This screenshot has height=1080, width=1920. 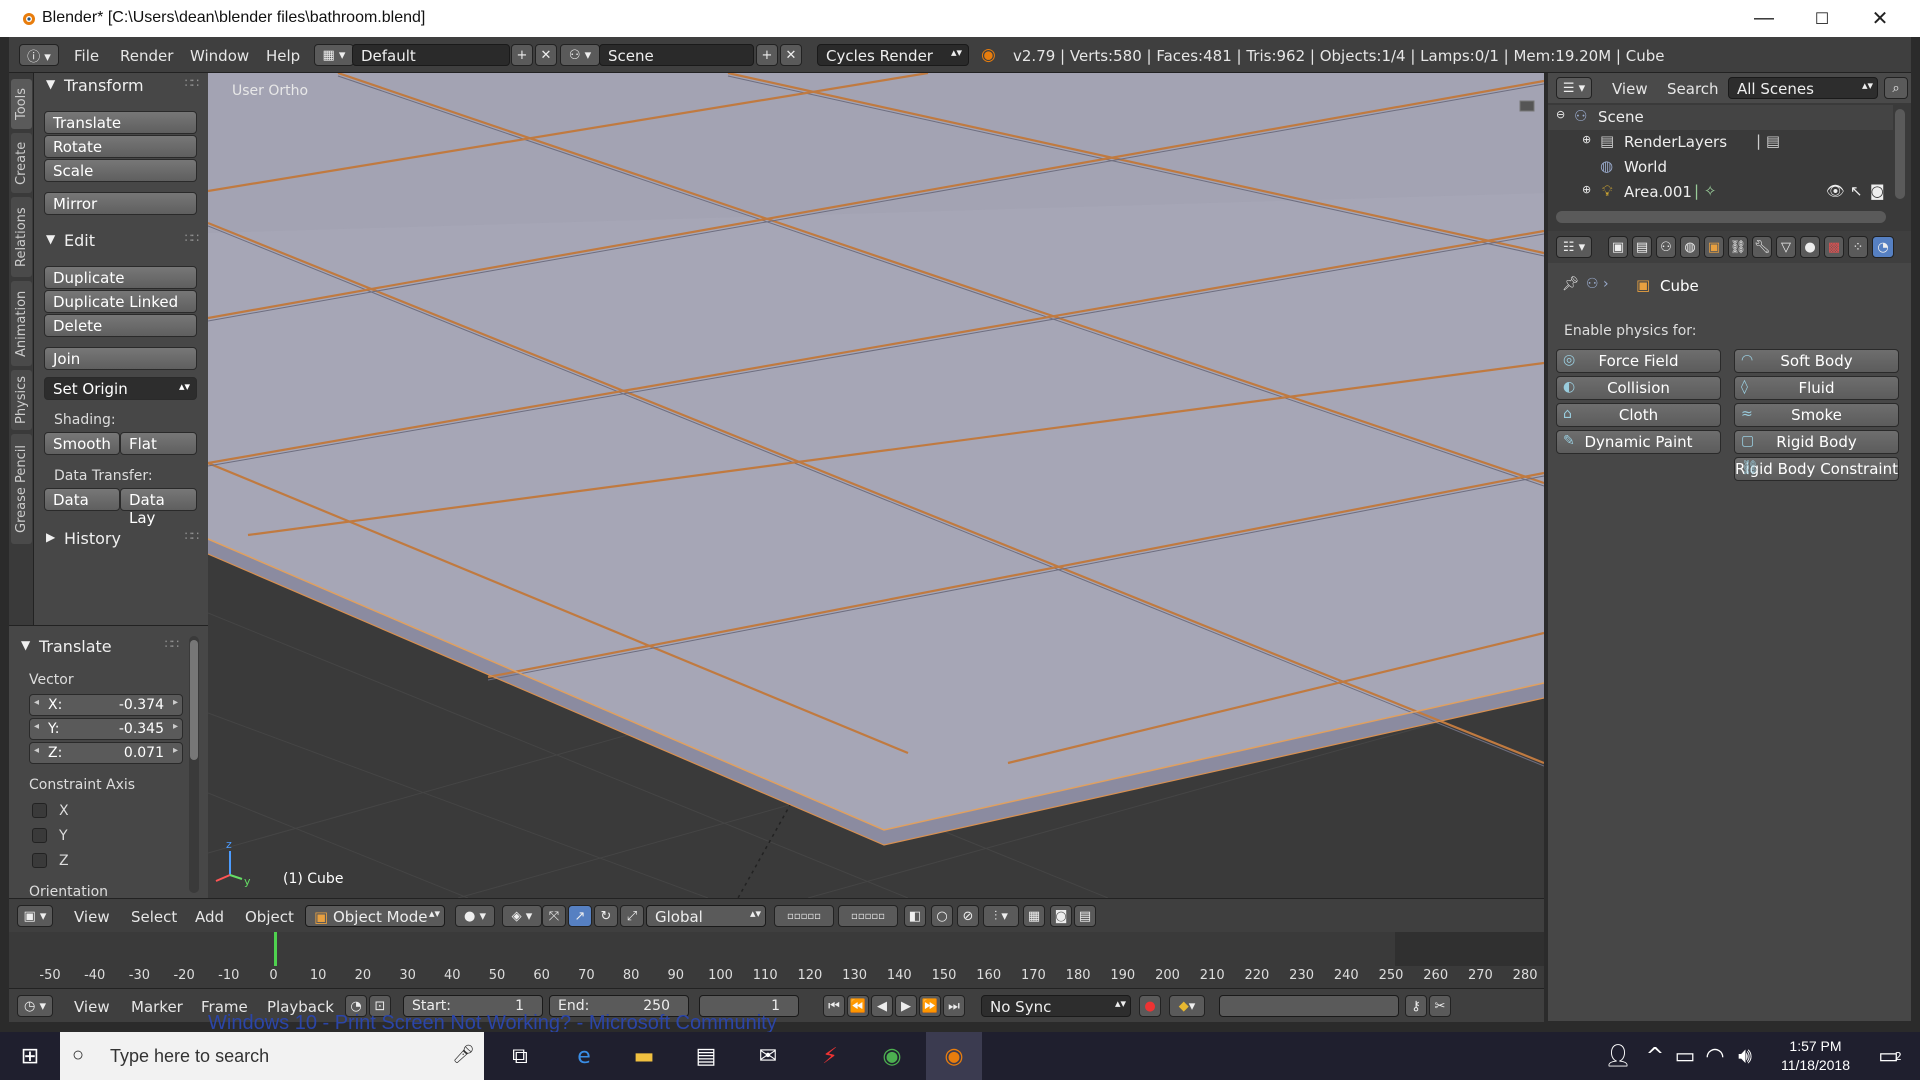 I want to click on constraints-tab-icon: ⛓, so click(x=1738, y=247).